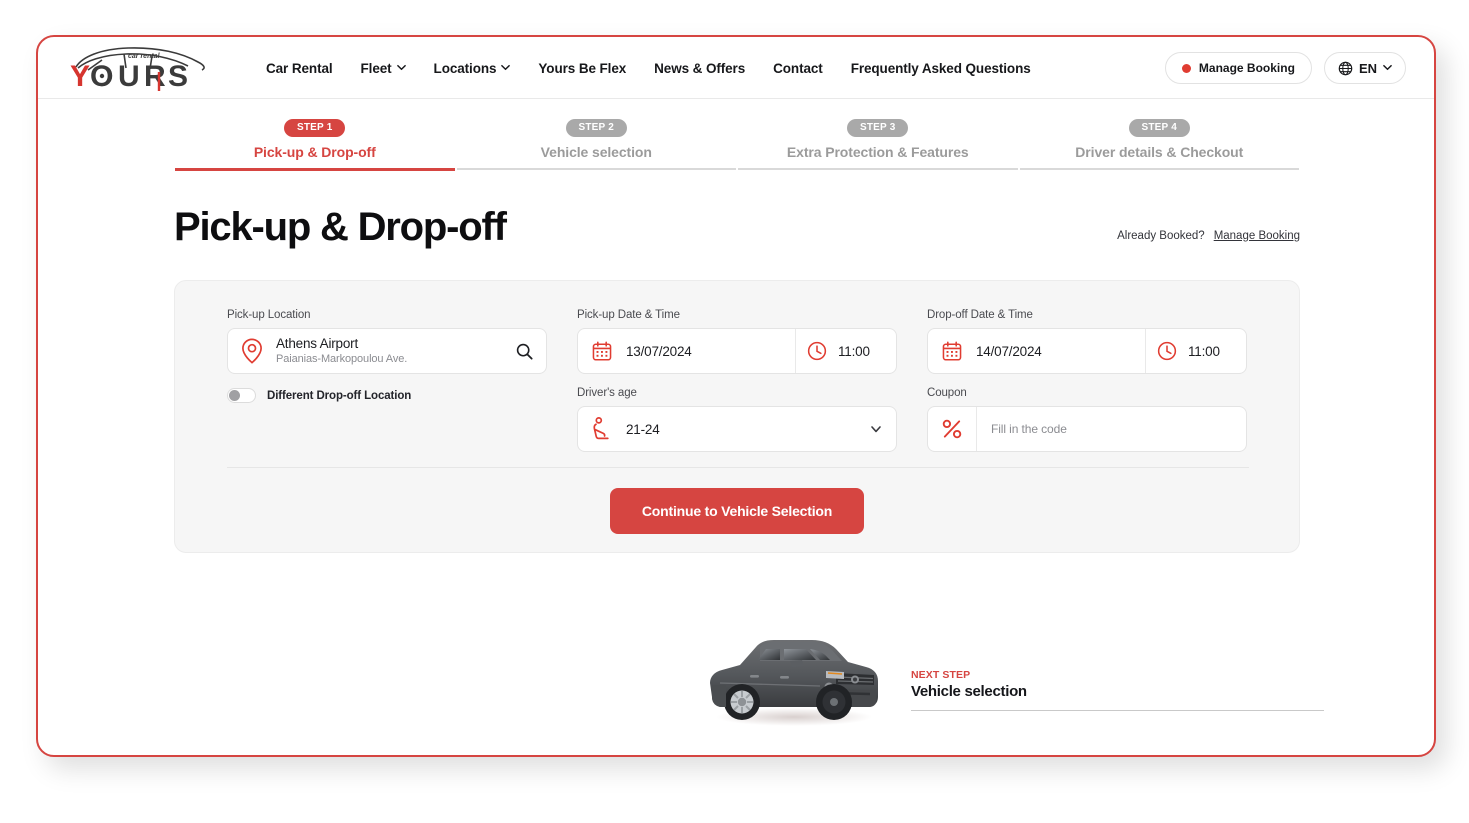 Image resolution: width=1469 pixels, height=823 pixels. Describe the element at coordinates (941, 68) in the screenshot. I see `nav-item-faq: Frequently Asked Questions` at that location.